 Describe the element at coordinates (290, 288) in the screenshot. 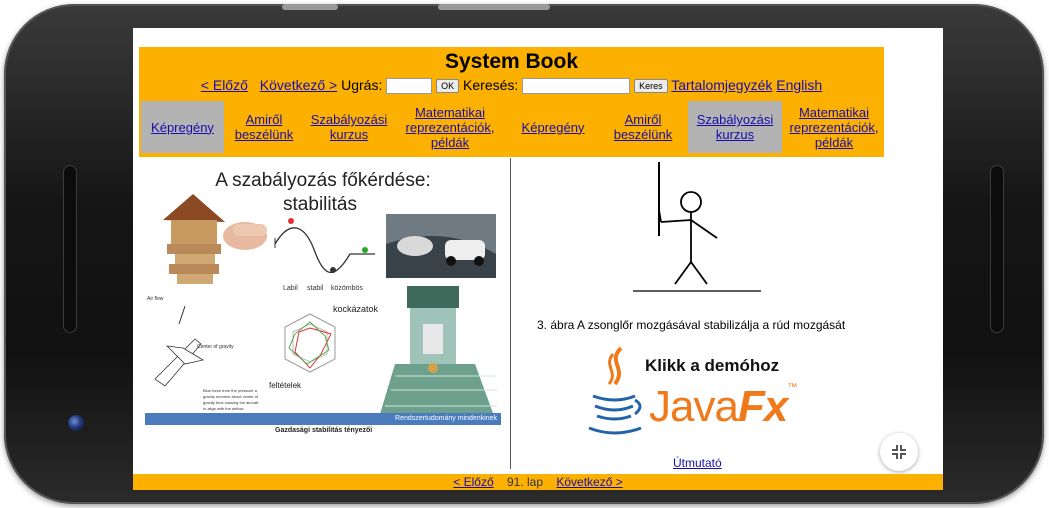

I see `label-labil: Labil` at that location.